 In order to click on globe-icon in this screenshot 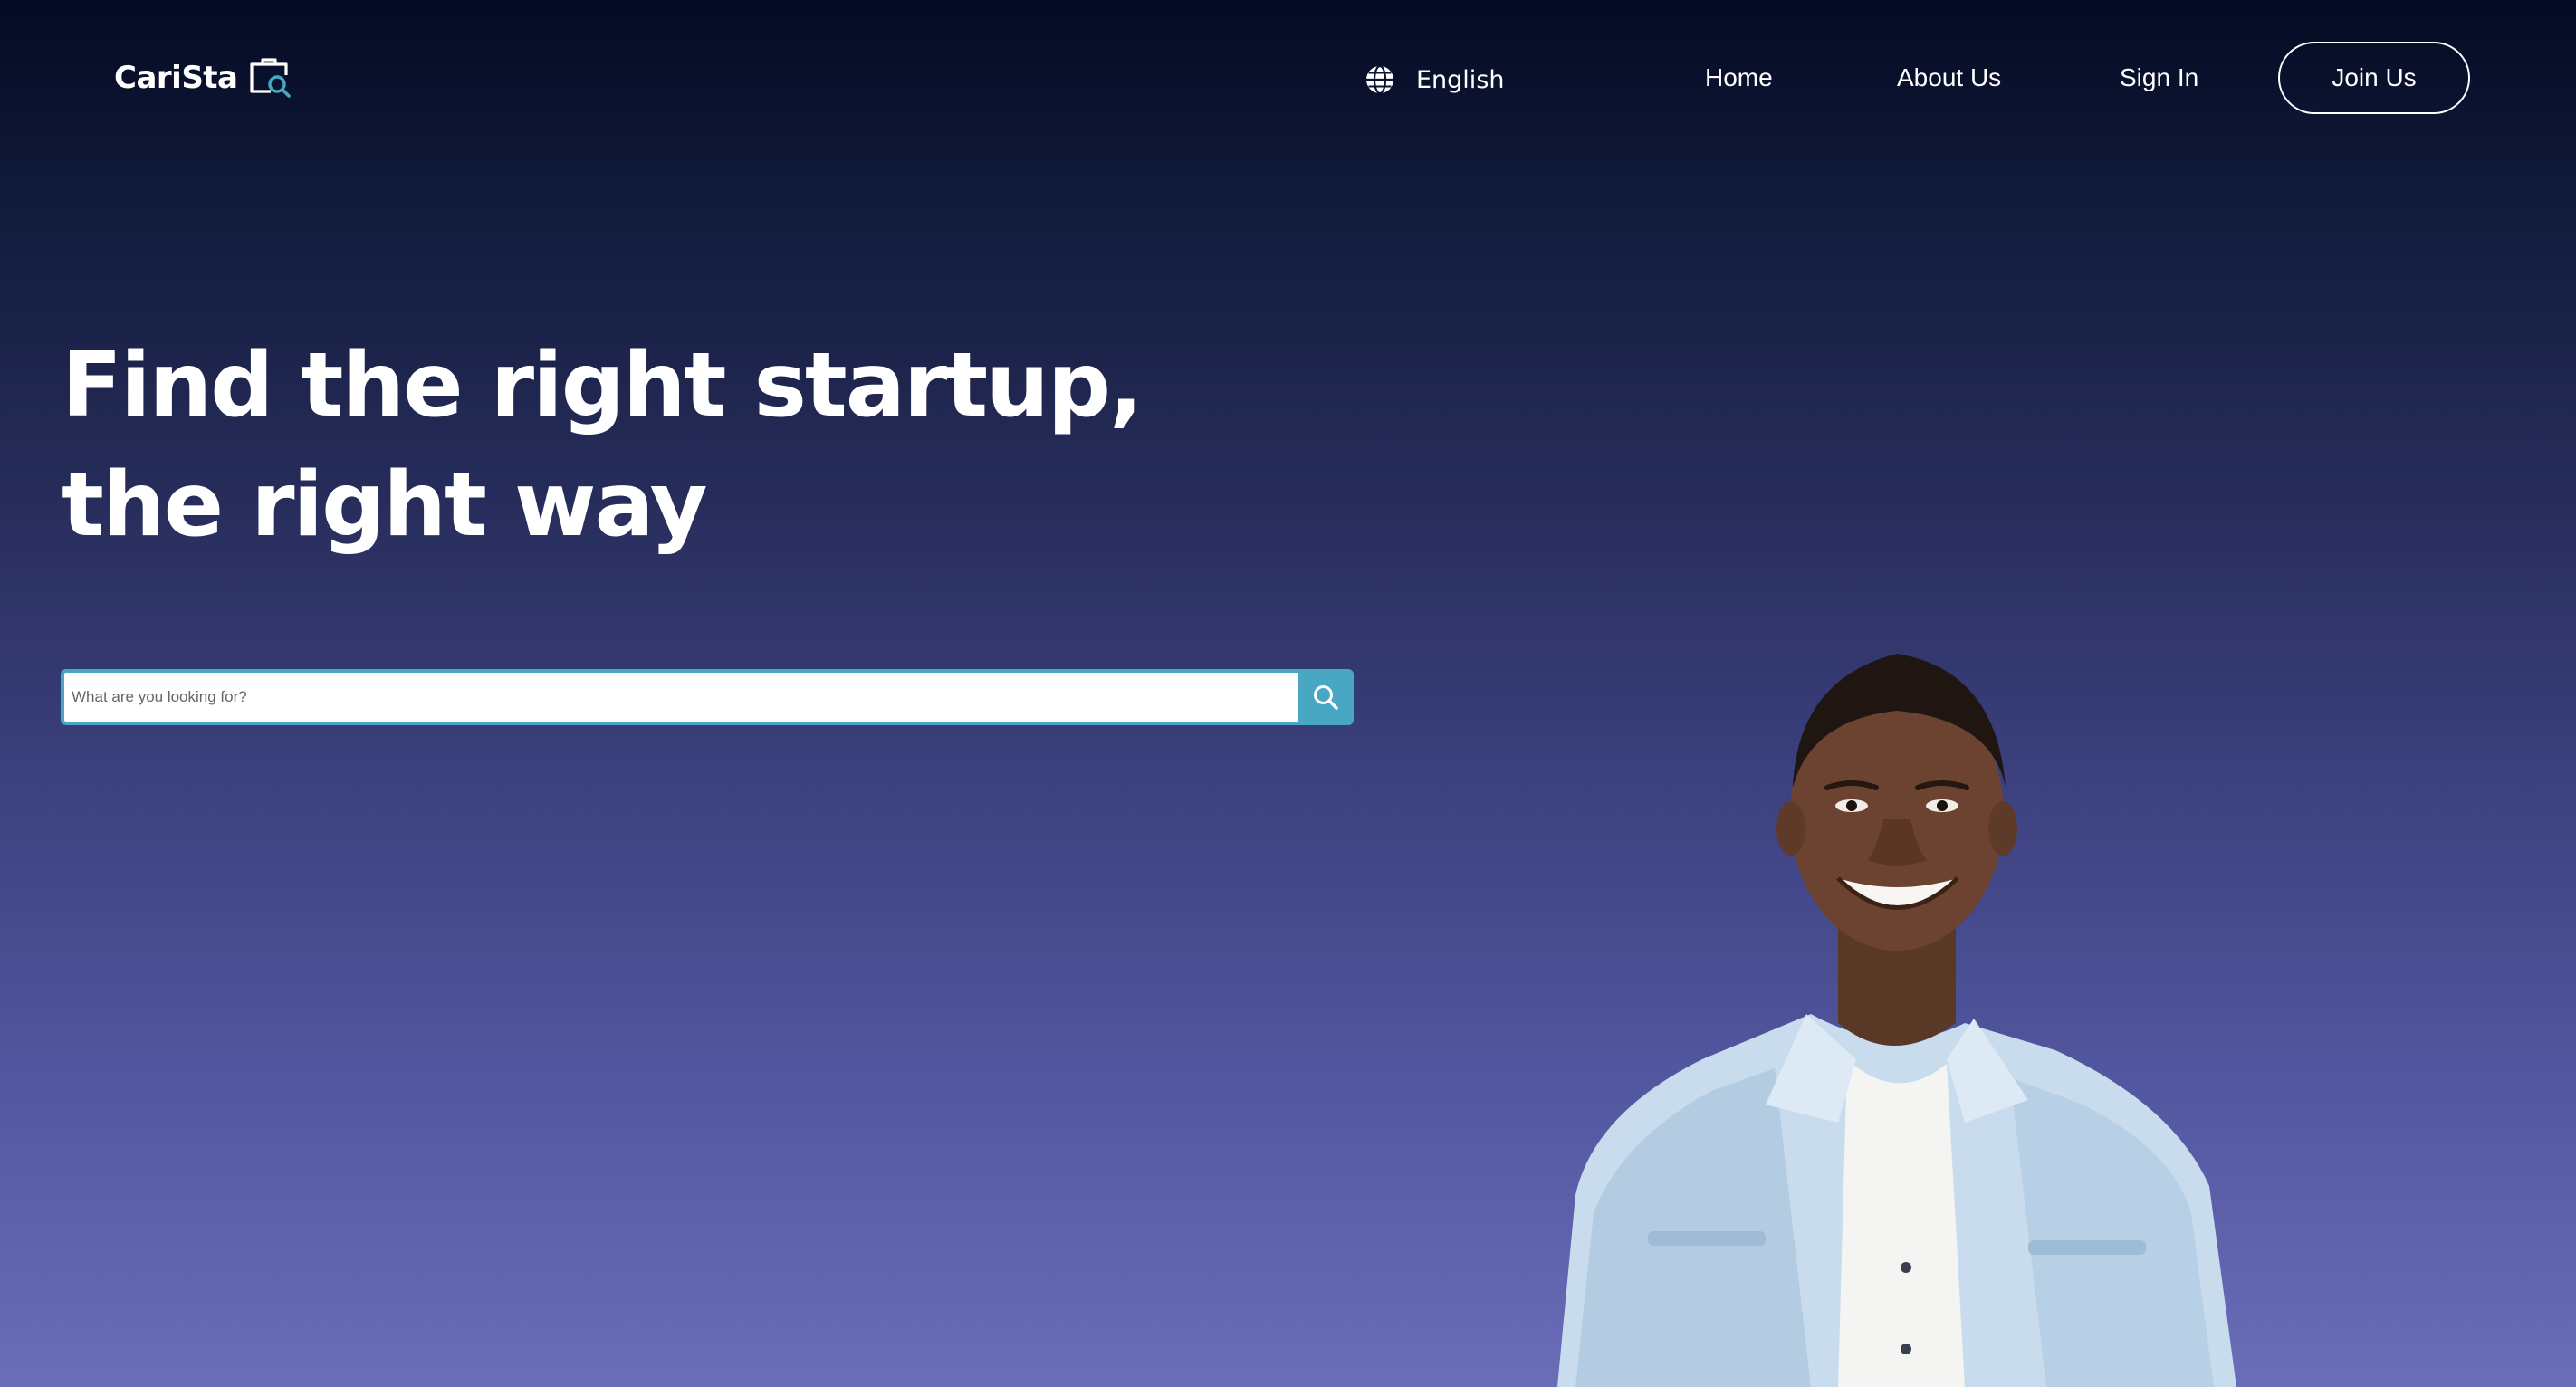, I will do `click(1379, 79)`.